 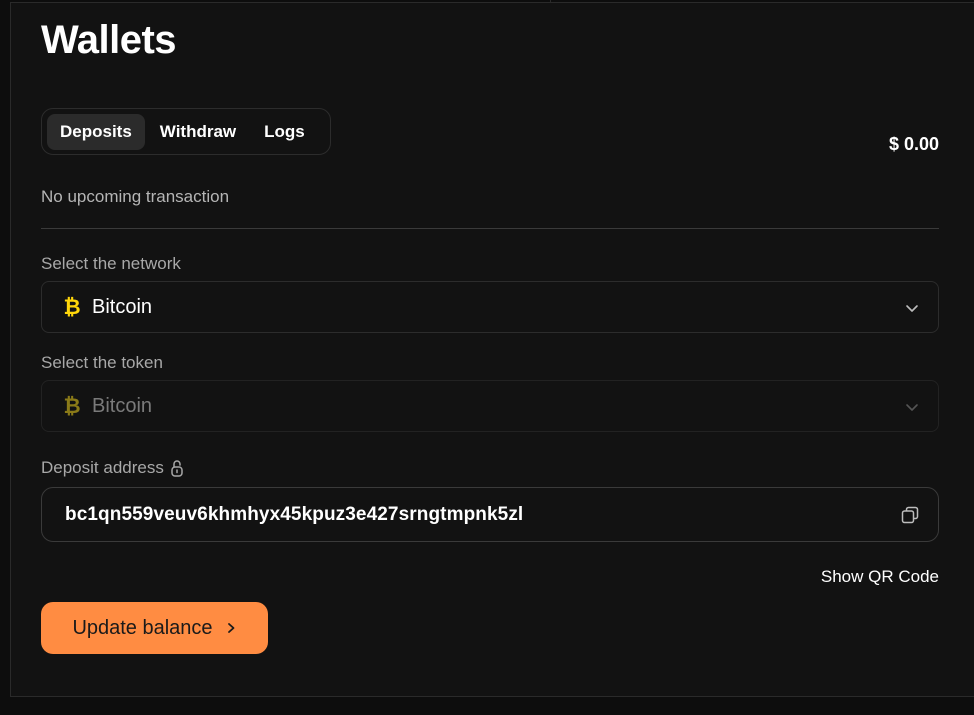 I want to click on token-select-value: Bitcoin, so click(x=122, y=405).